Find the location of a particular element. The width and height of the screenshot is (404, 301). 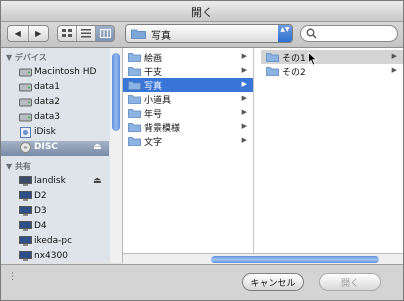

open-button: 開く is located at coordinates (350, 282).